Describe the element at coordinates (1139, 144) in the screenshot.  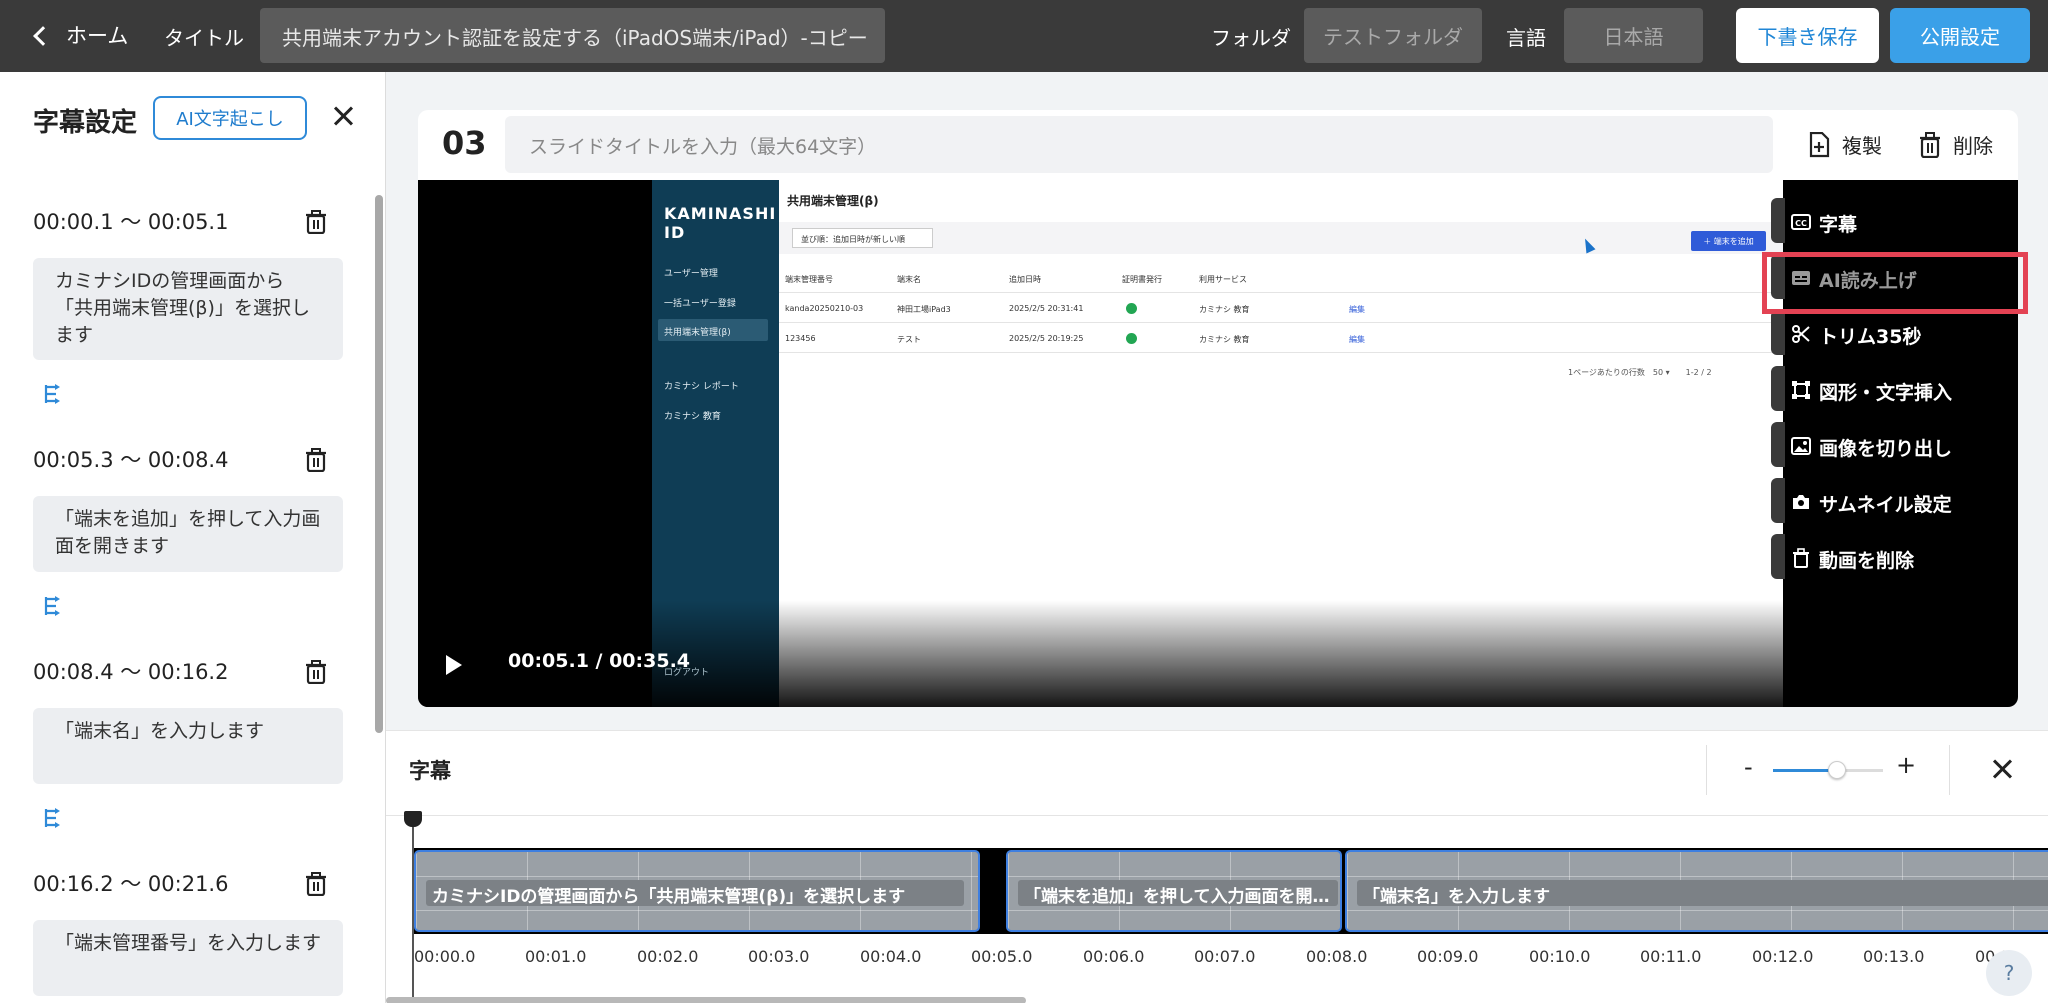
I see `slide-title-input: スライドタイトルを入力（最大64文字）` at that location.